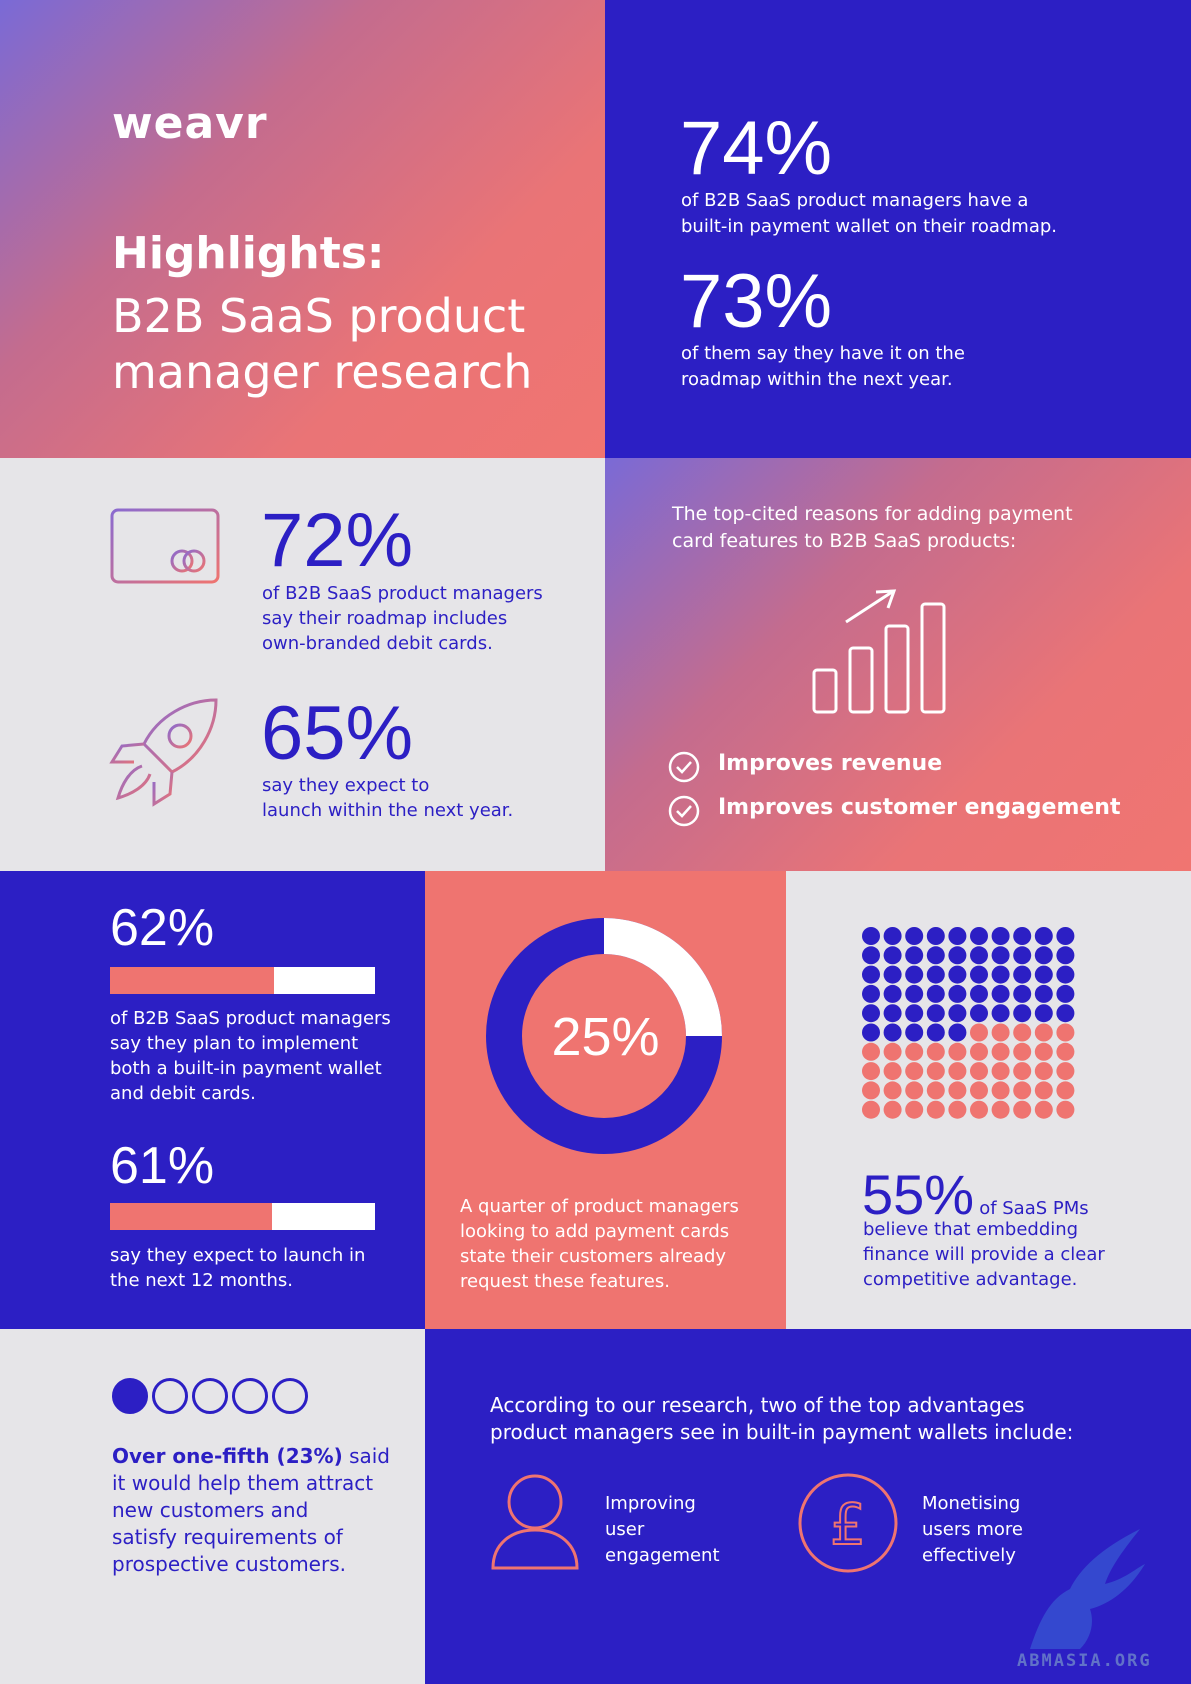  Describe the element at coordinates (969, 1555) in the screenshot. I see `advantage-2-line-3: effectively` at that location.